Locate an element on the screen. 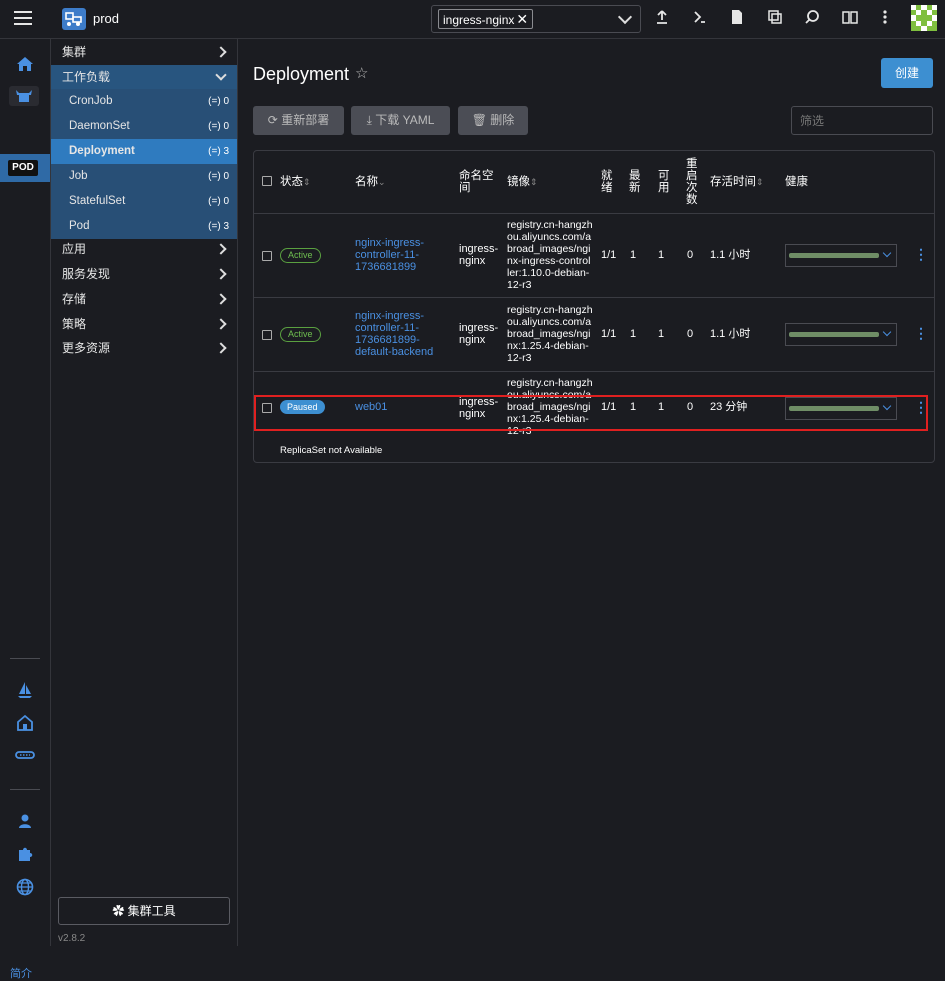 The width and height of the screenshot is (945, 981). top-bar: prod ingress-nginx ✕ is located at coordinates (472, 19).